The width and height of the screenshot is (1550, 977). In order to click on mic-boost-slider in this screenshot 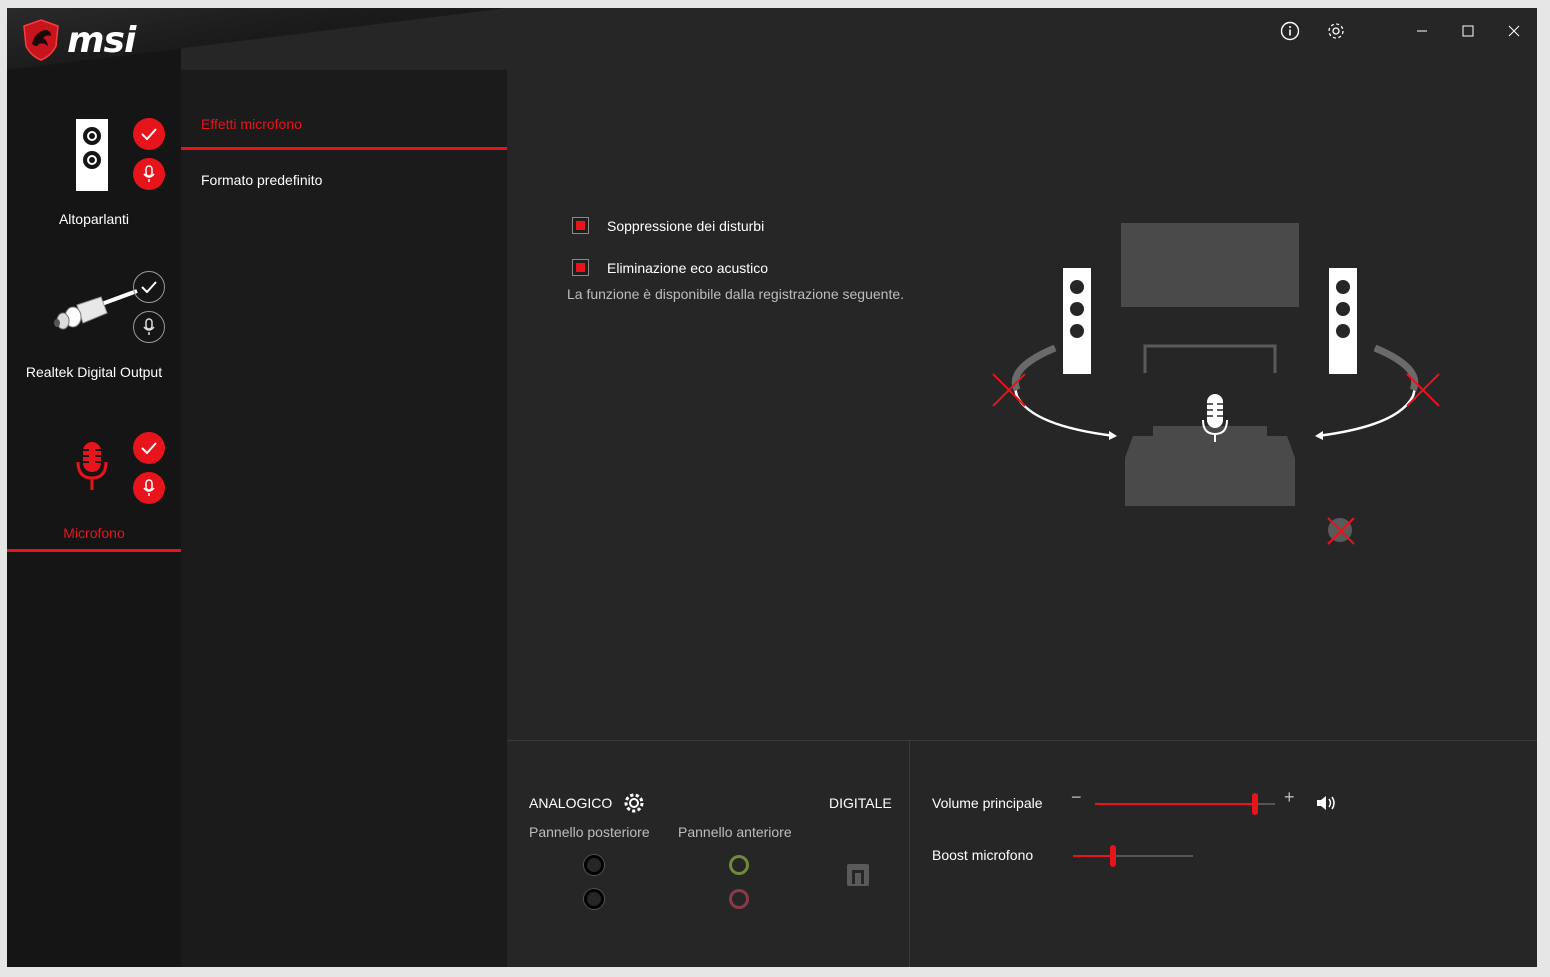, I will do `click(1133, 856)`.